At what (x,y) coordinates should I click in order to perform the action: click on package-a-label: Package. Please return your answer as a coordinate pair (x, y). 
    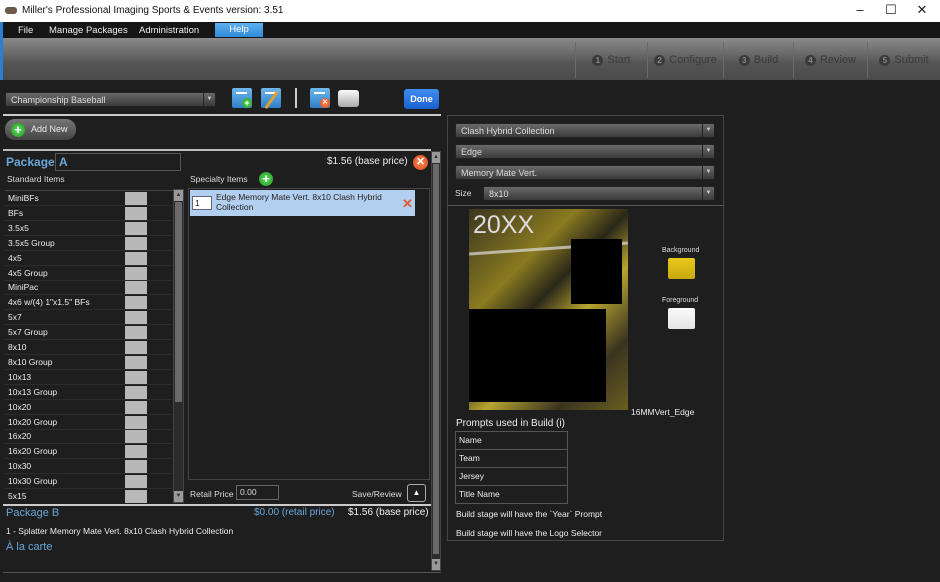
    Looking at the image, I should click on (30, 162).